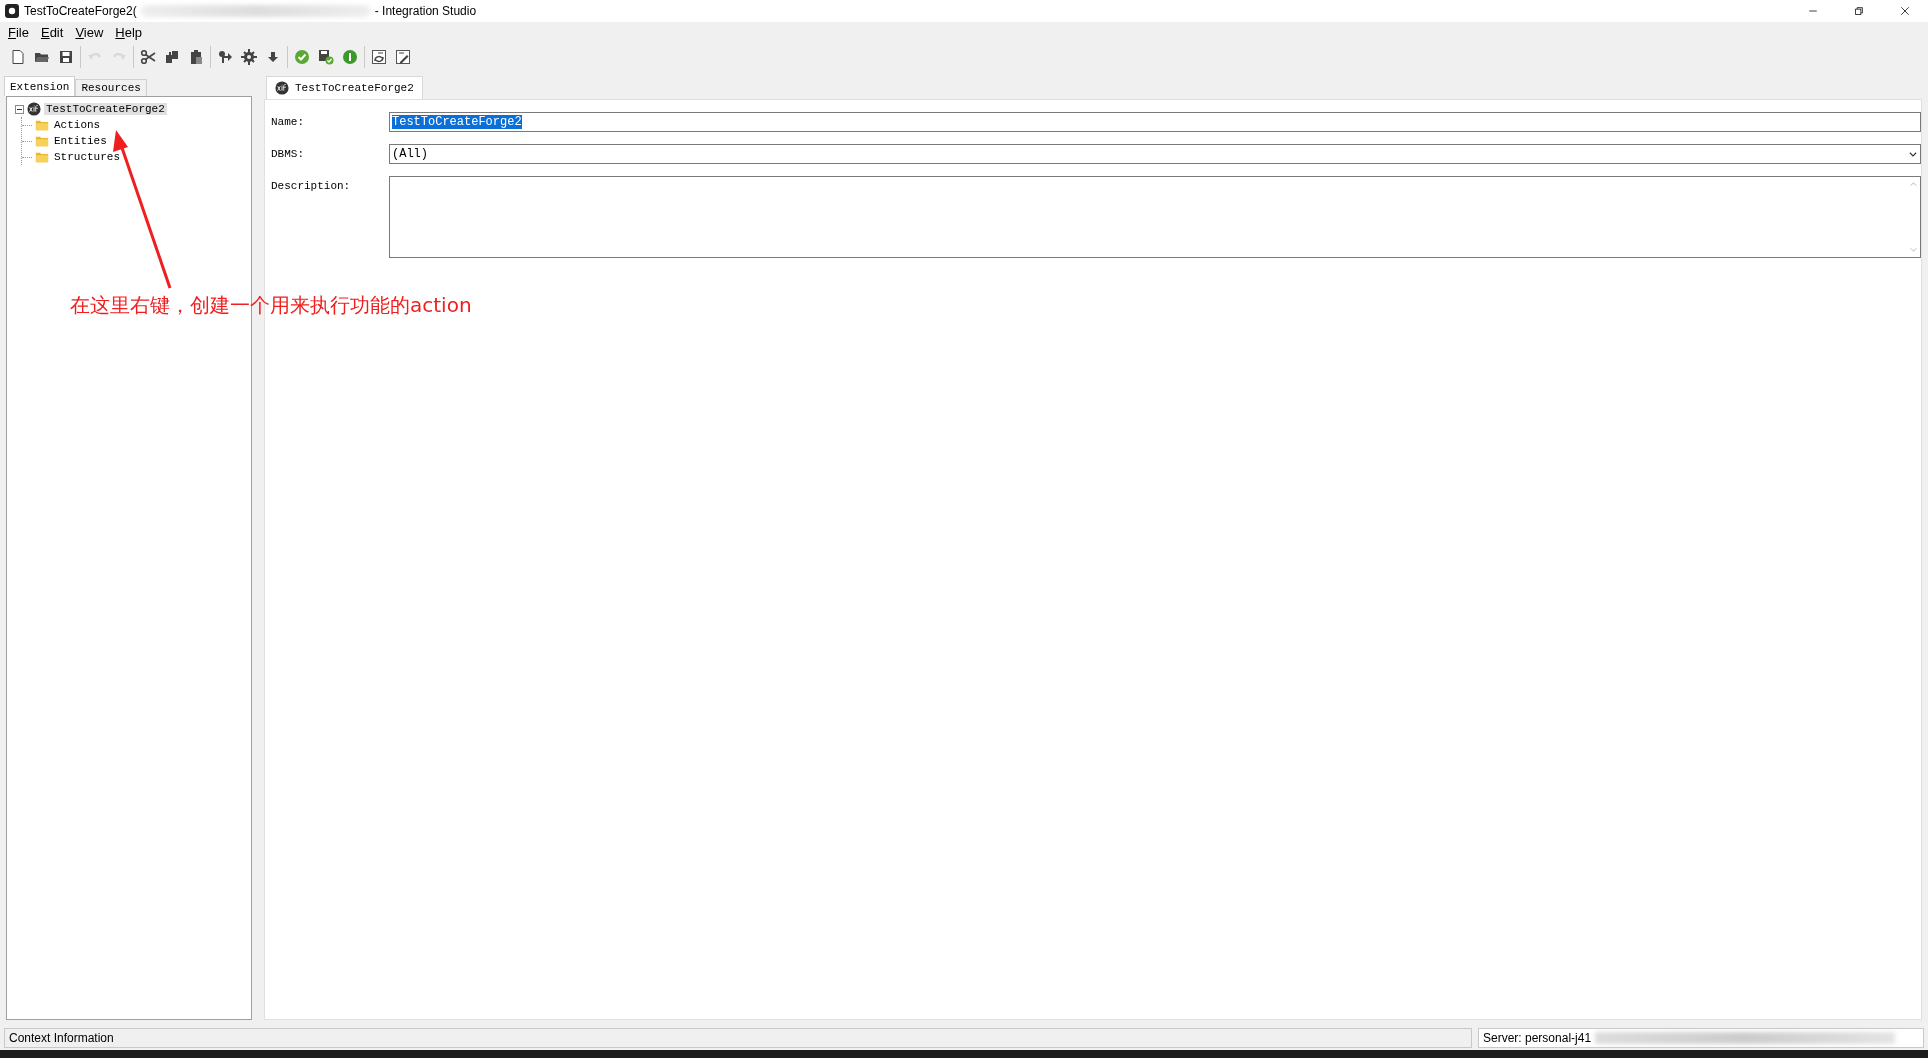 This screenshot has width=1928, height=1058. I want to click on close-icon, so click(1905, 11).